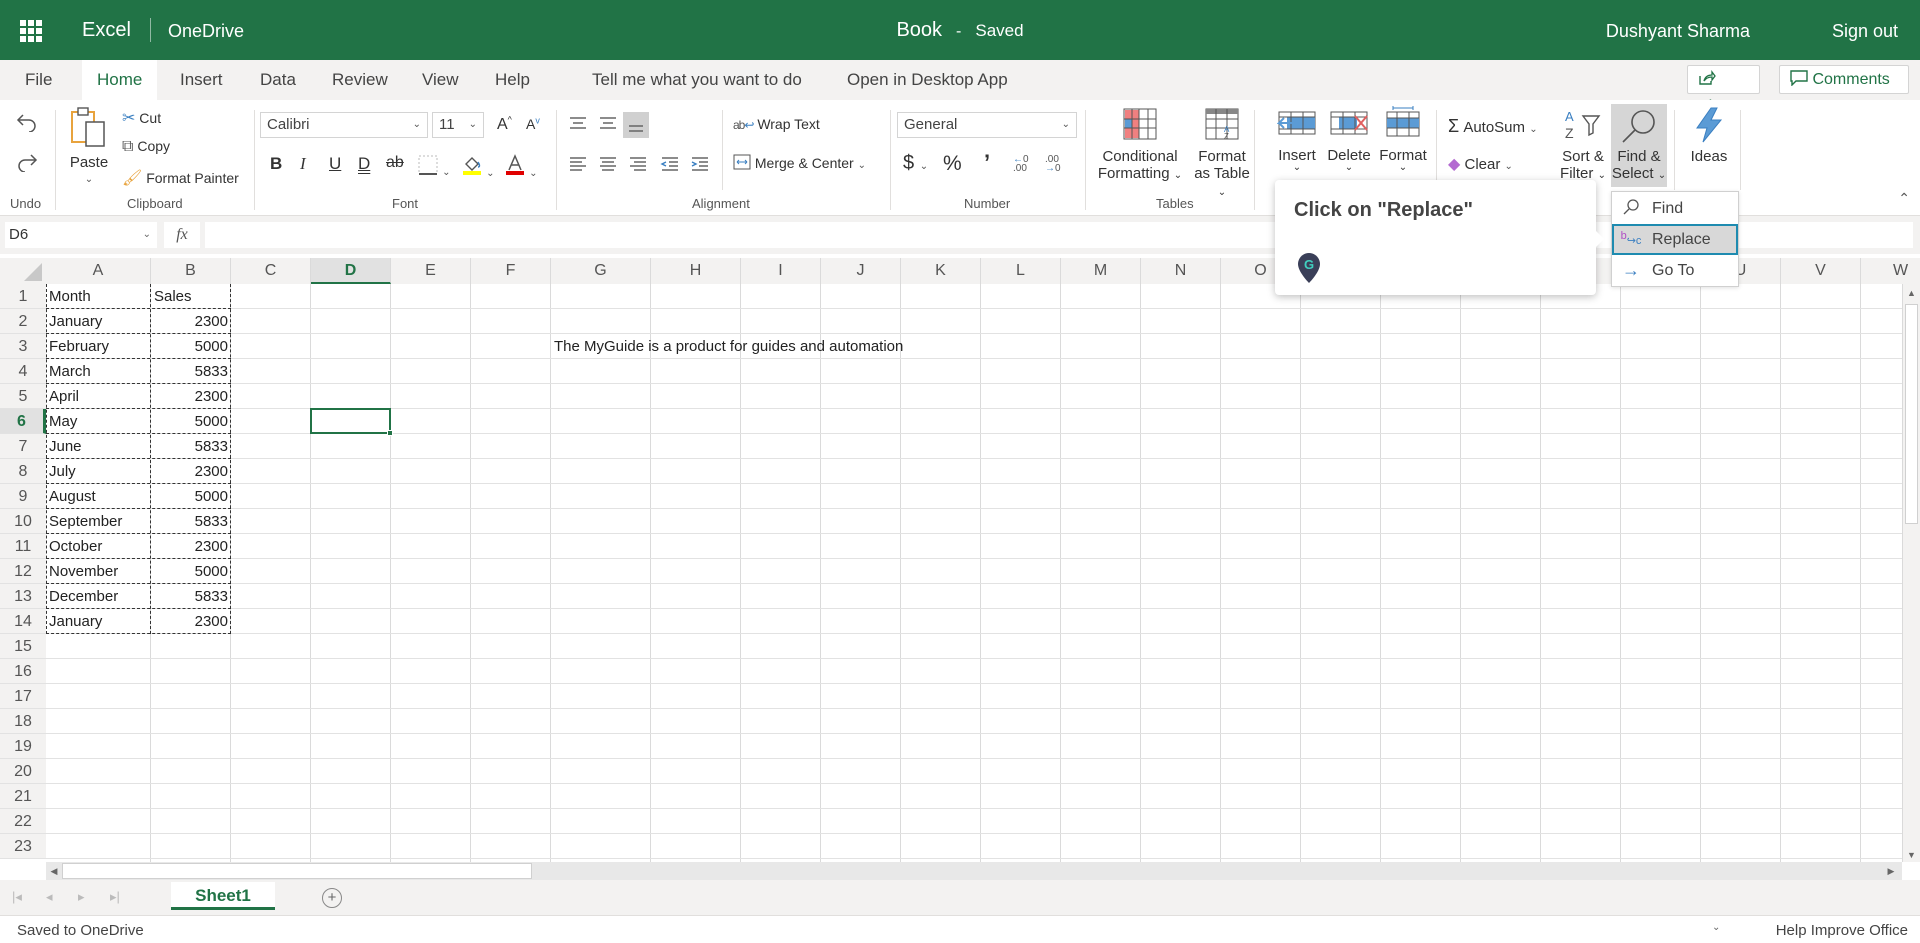  Describe the element at coordinates (799, 162) in the screenshot. I see `merge-center-button: Merge & Center ⌄` at that location.